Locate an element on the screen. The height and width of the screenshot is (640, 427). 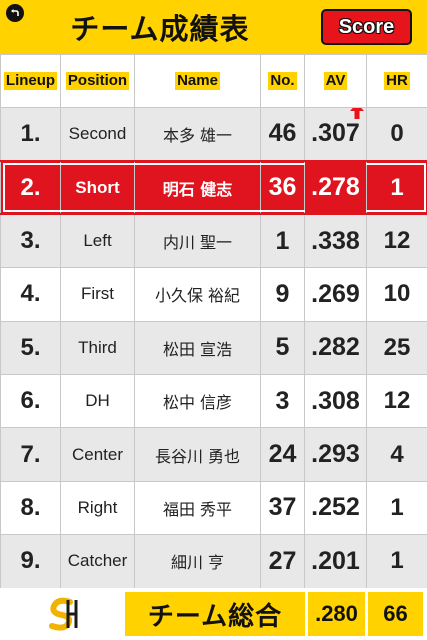
uniform-number-cell: 24 is located at coordinates (282, 454).